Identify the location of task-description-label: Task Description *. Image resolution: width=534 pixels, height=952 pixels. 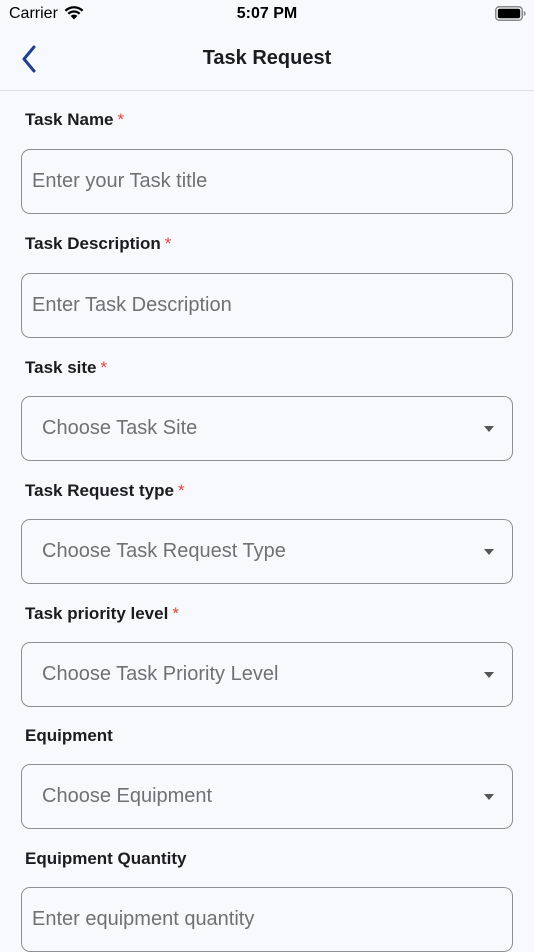
(98, 244).